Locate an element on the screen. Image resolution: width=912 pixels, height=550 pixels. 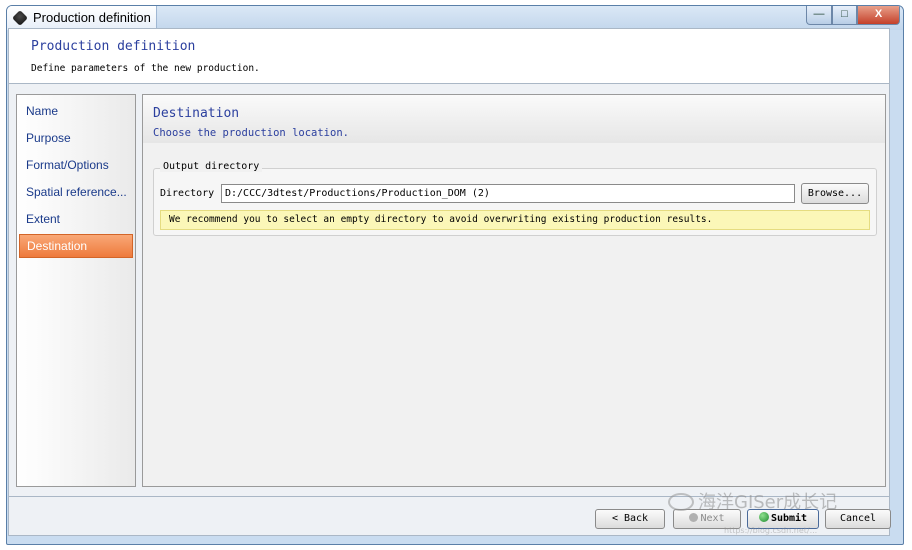
sidebar-item-format-options: Format/Options is located at coordinates (76, 166).